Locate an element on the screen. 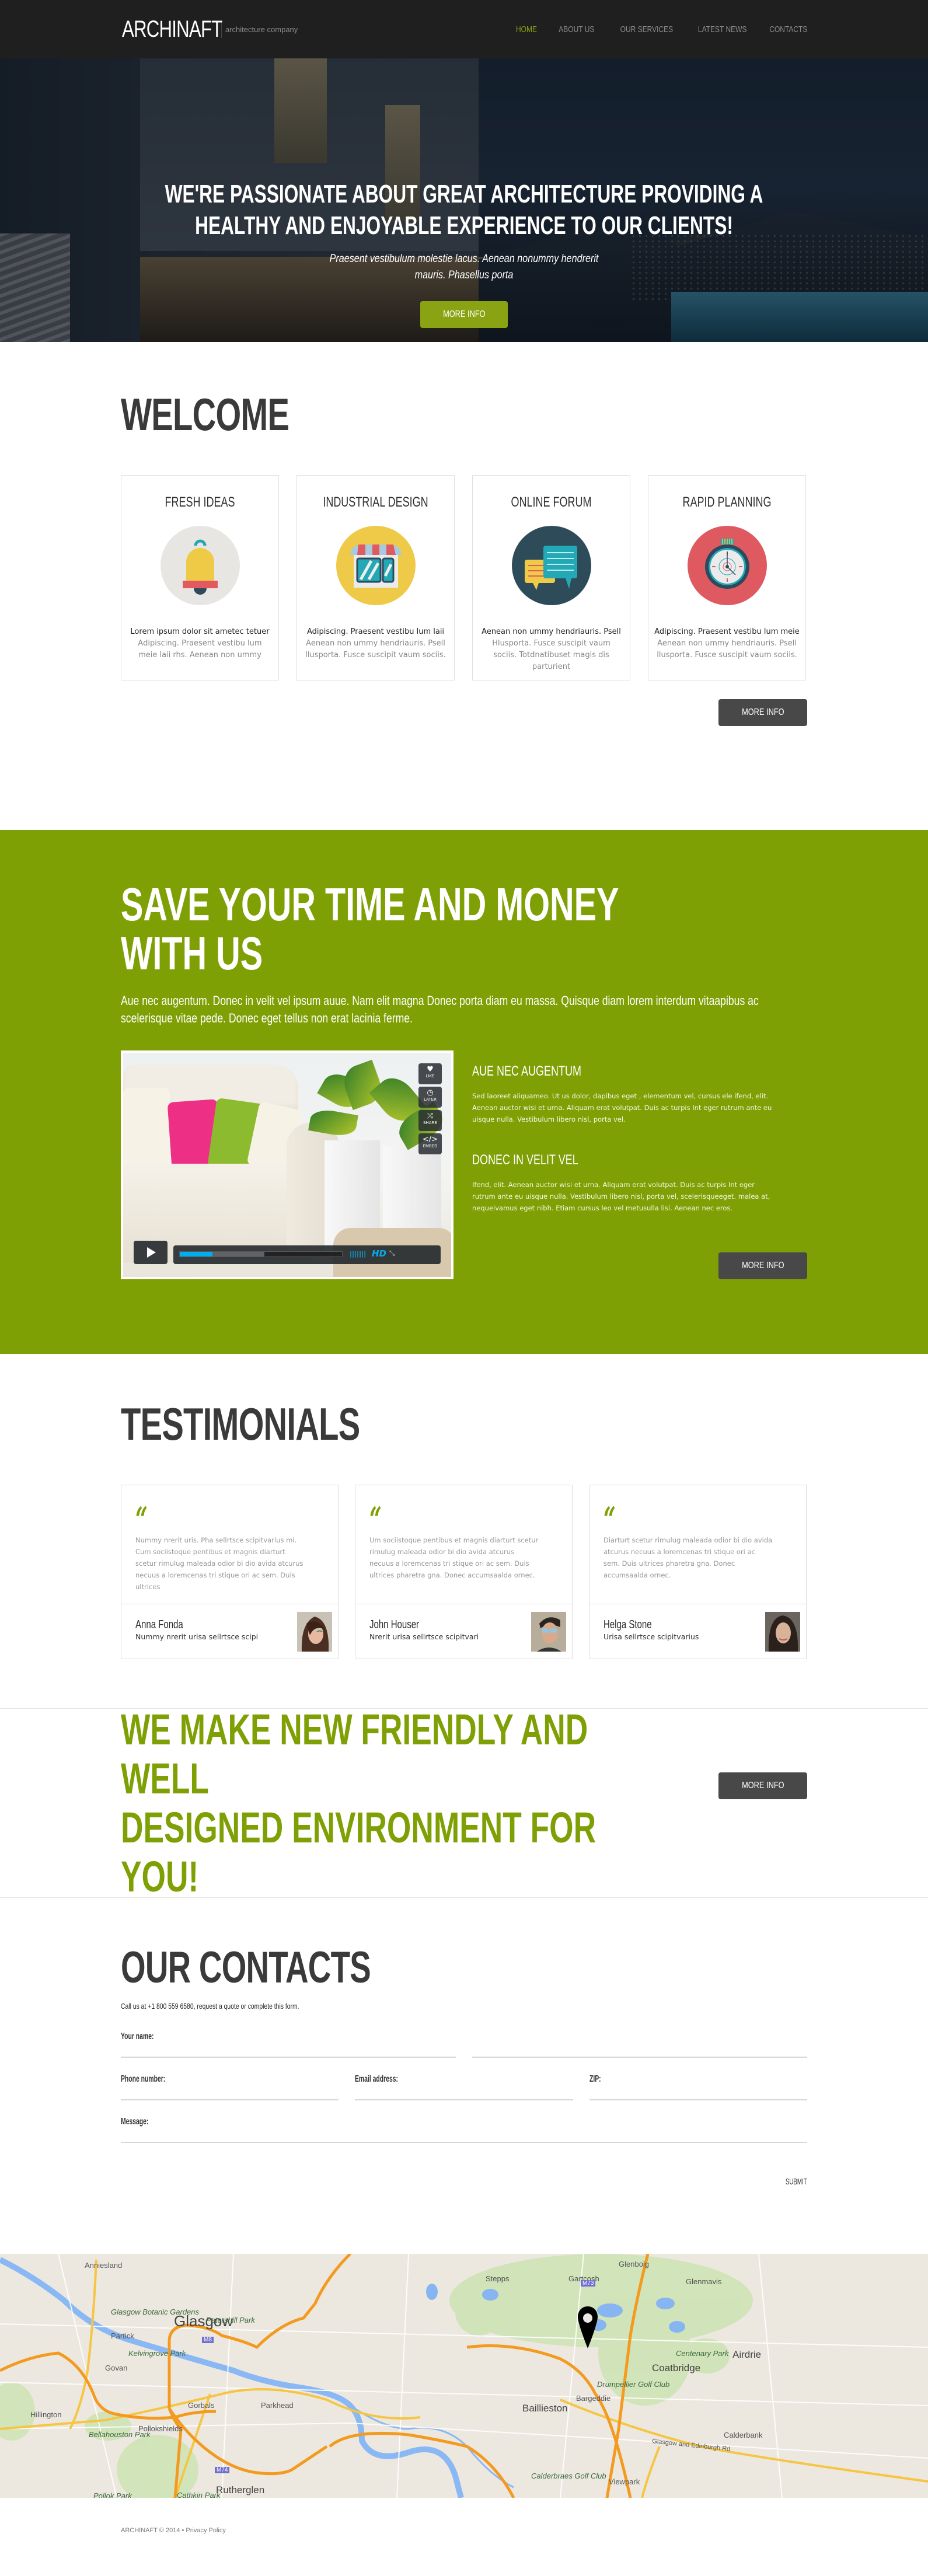  email-field: Email address: is located at coordinates (464, 2087).